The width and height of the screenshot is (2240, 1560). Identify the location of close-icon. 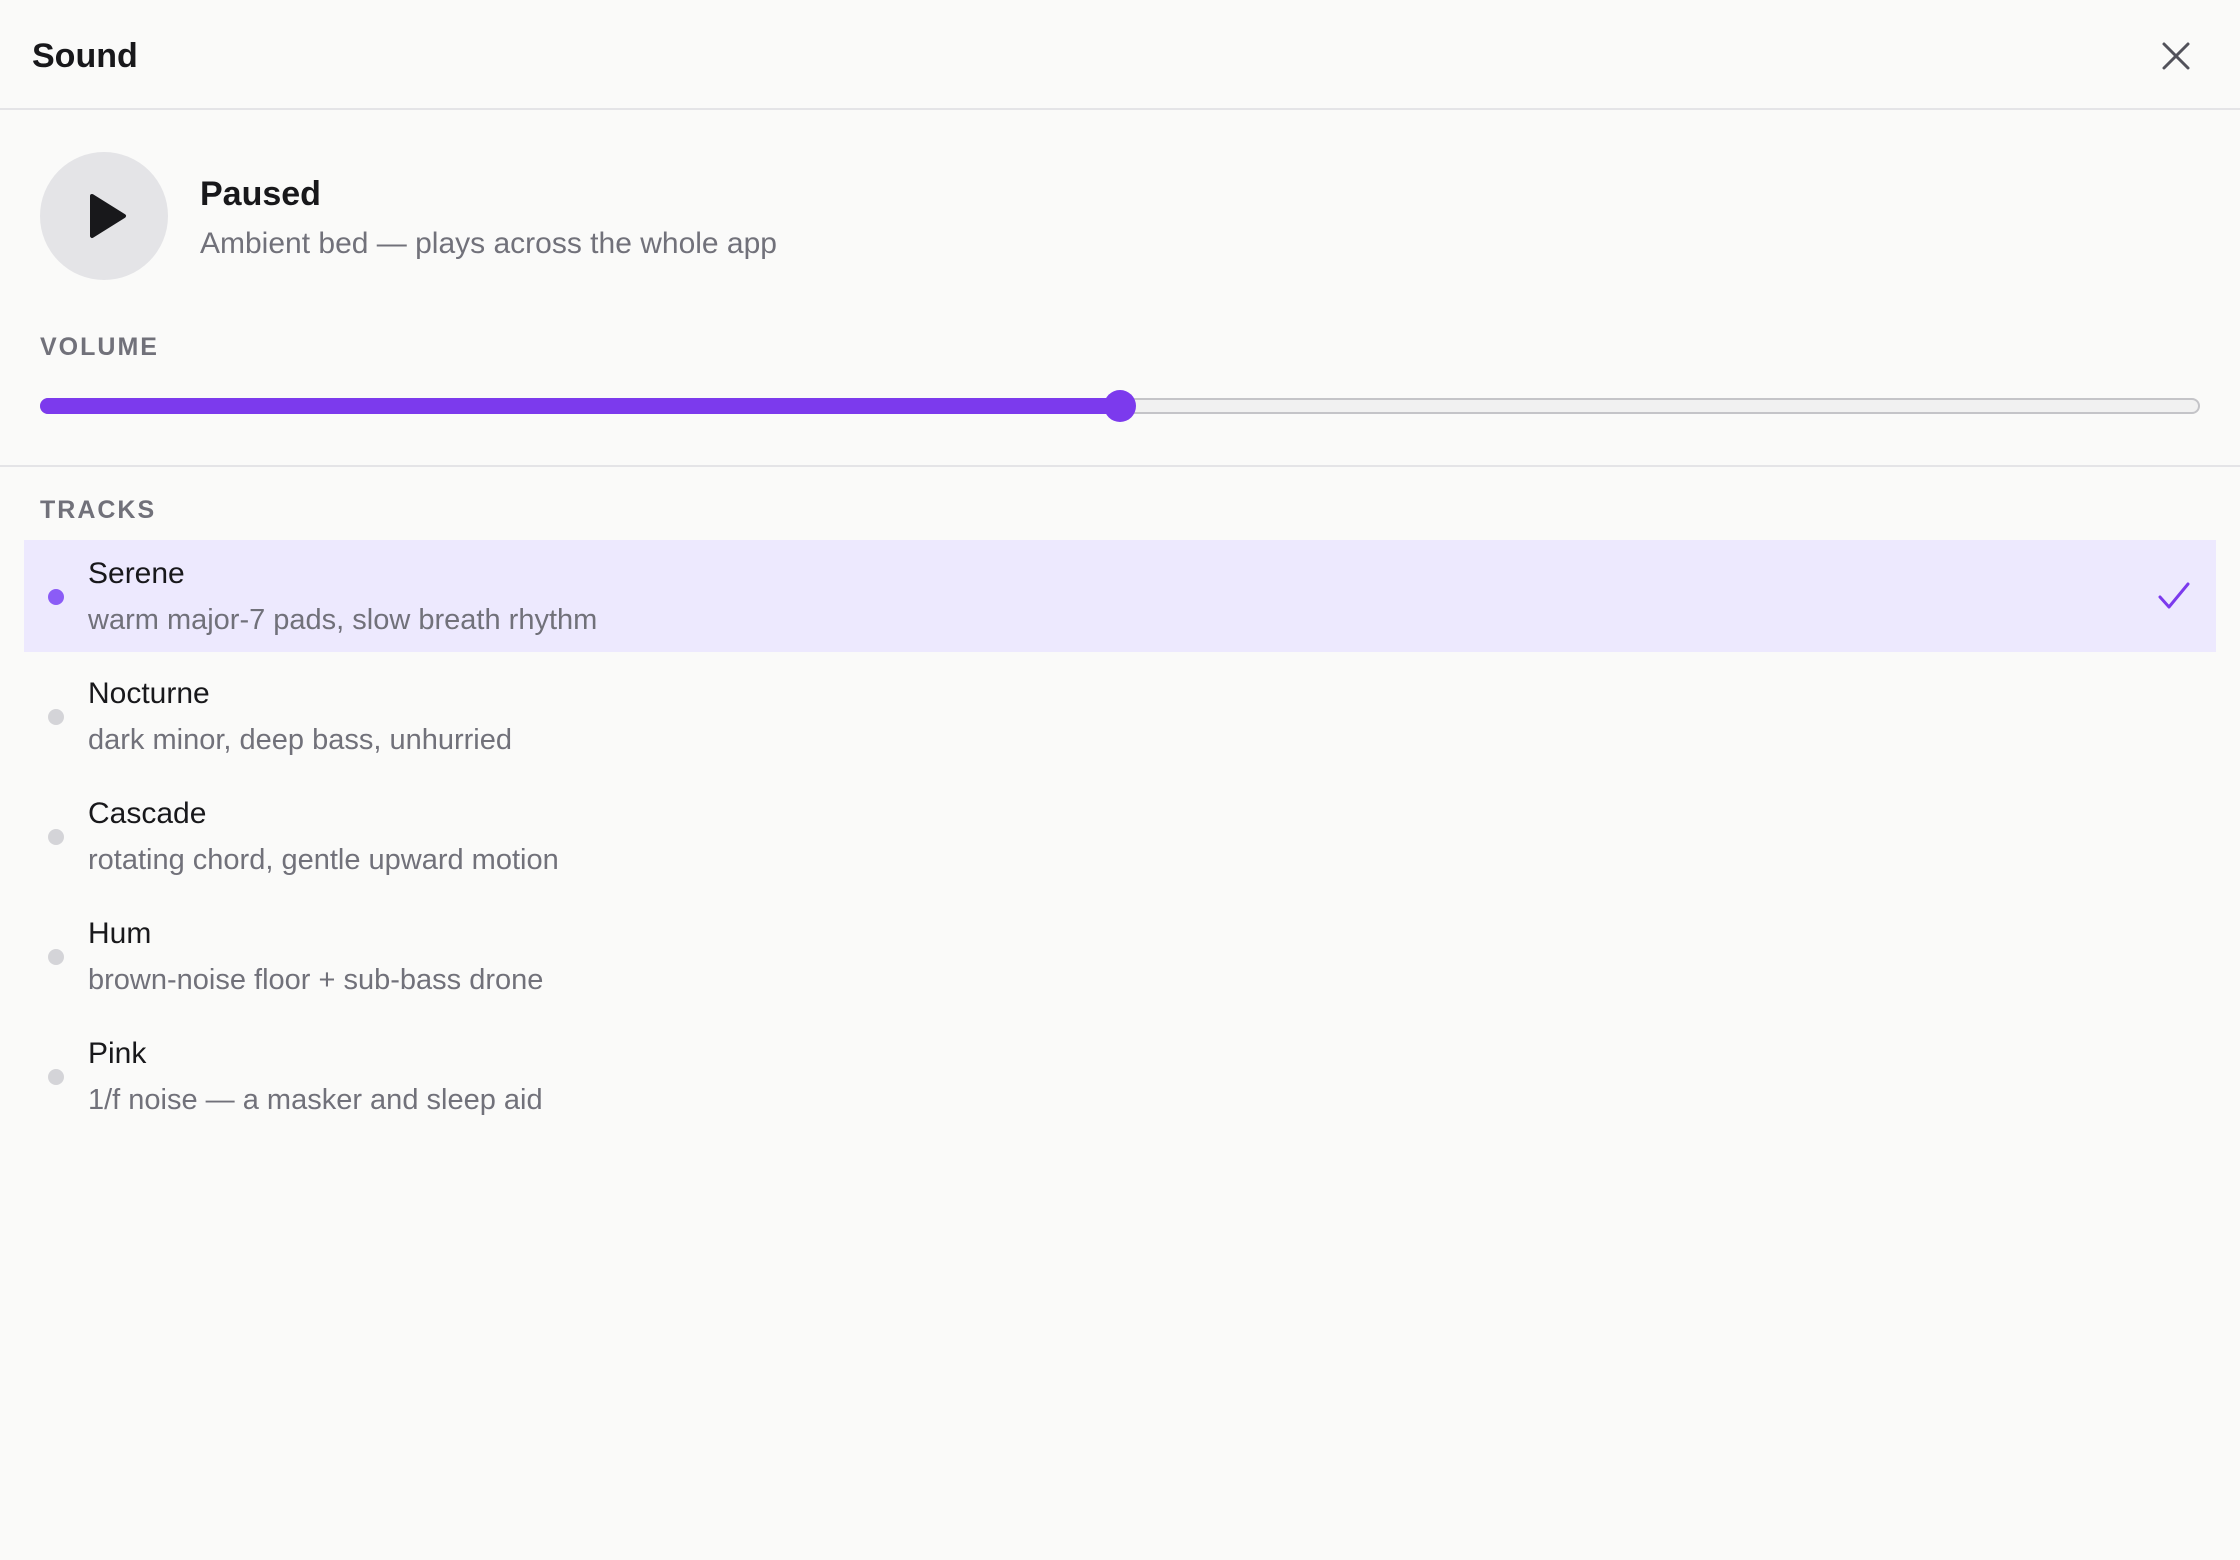
(2176, 56).